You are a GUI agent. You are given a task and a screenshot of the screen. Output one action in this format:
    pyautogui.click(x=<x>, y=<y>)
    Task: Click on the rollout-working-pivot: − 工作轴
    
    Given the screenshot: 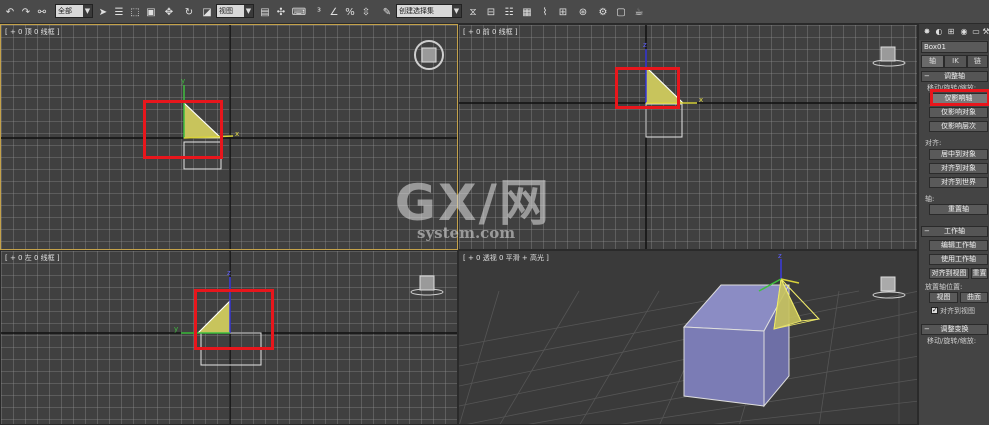 What is the action you would take?
    pyautogui.click(x=954, y=231)
    